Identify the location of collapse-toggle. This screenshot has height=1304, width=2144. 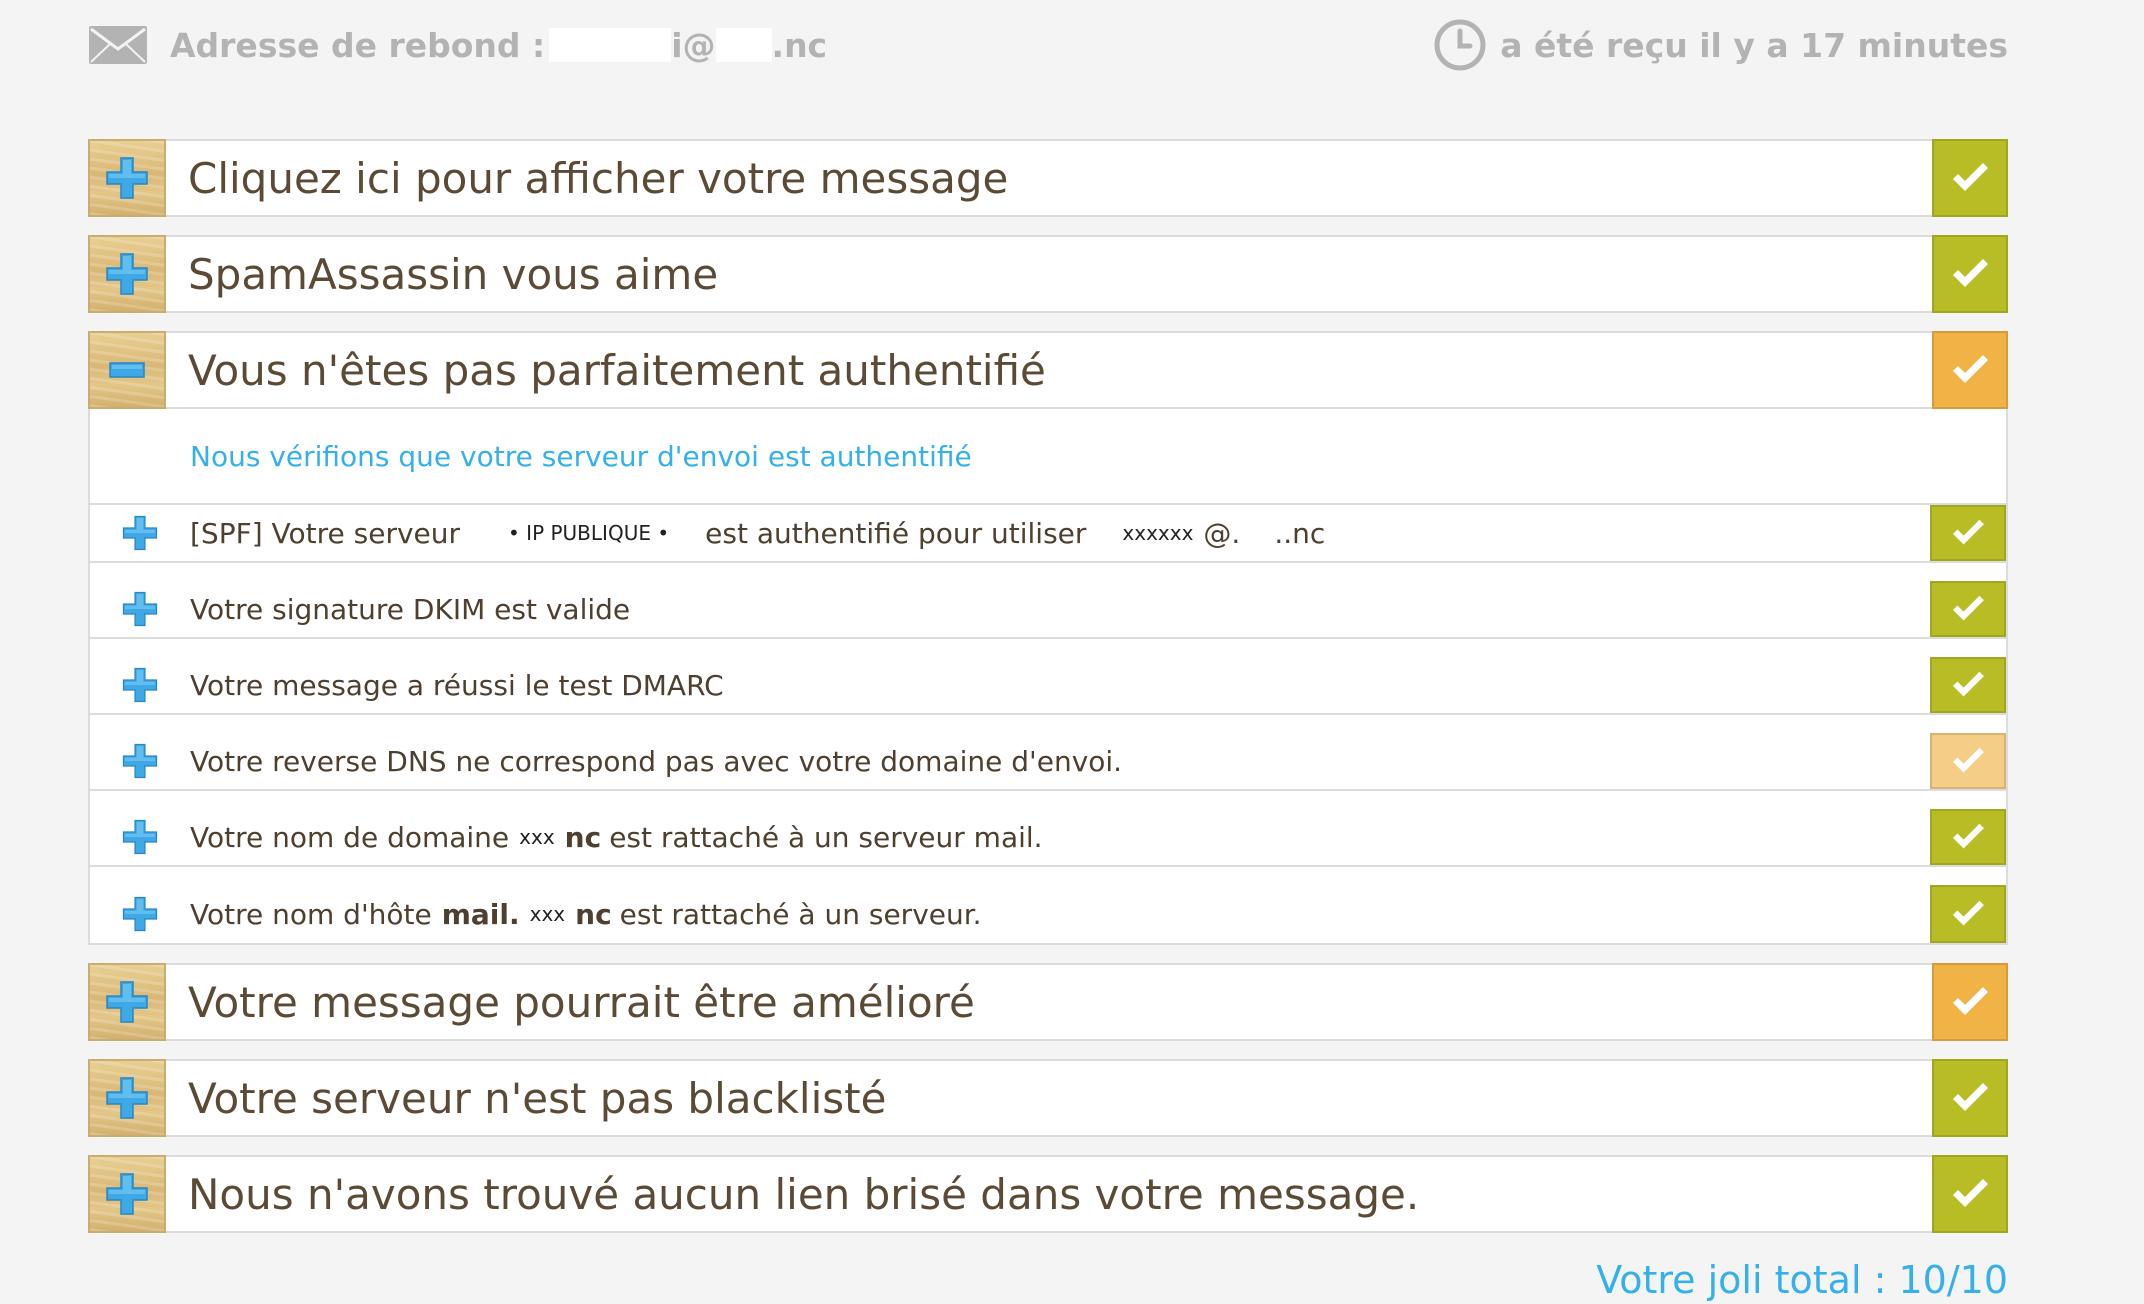
(127, 370).